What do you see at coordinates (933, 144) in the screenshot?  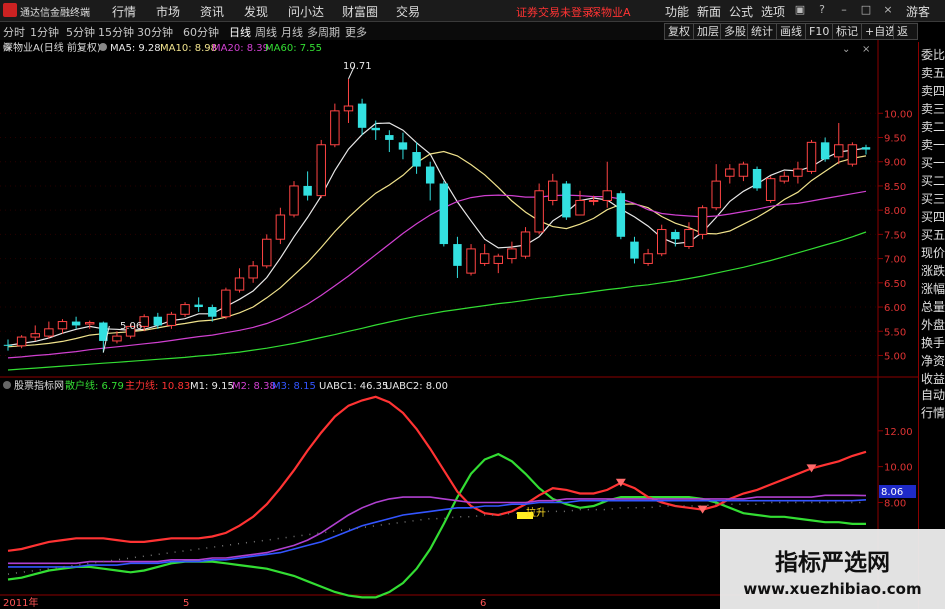 I see `sidebar-item: 卖一` at bounding box center [933, 144].